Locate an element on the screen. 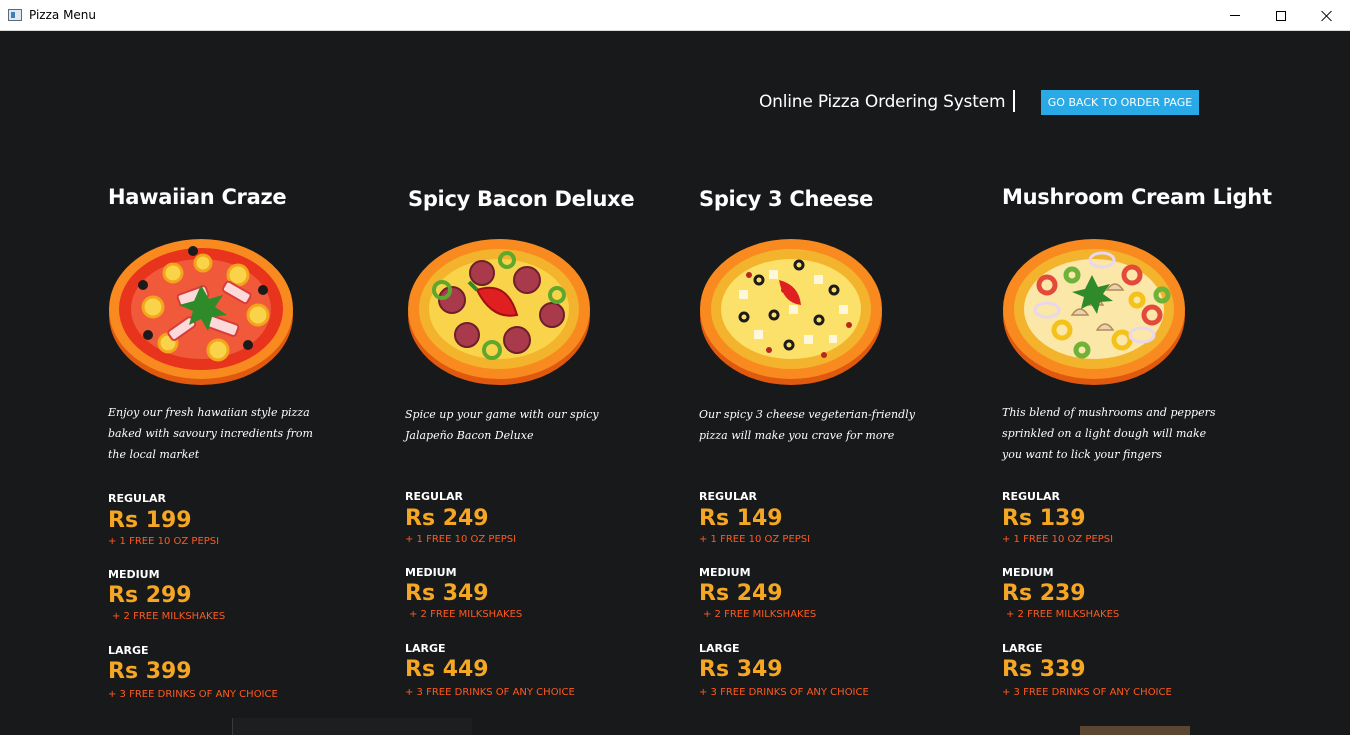 The height and width of the screenshot is (735, 1350). price-medium: Rs 239 is located at coordinates (1044, 593).